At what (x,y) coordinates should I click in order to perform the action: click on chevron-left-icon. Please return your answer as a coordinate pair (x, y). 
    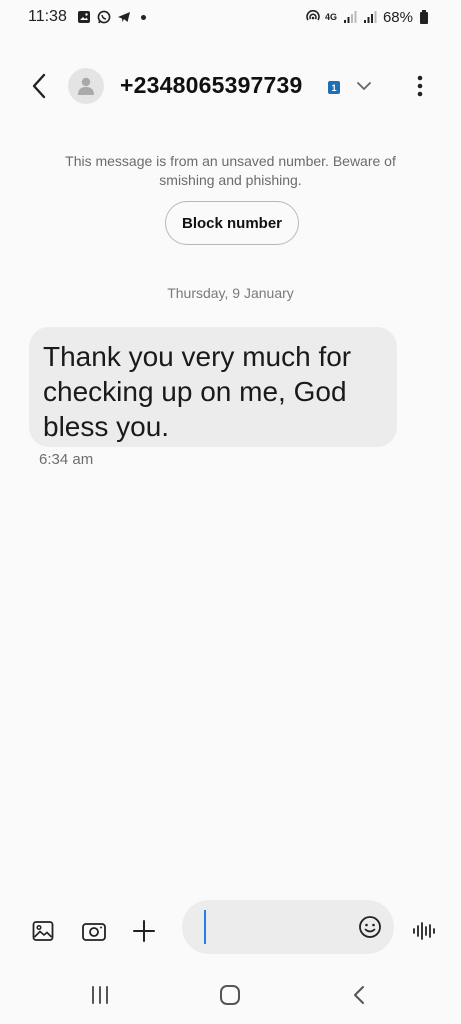
    Looking at the image, I should click on (39, 86).